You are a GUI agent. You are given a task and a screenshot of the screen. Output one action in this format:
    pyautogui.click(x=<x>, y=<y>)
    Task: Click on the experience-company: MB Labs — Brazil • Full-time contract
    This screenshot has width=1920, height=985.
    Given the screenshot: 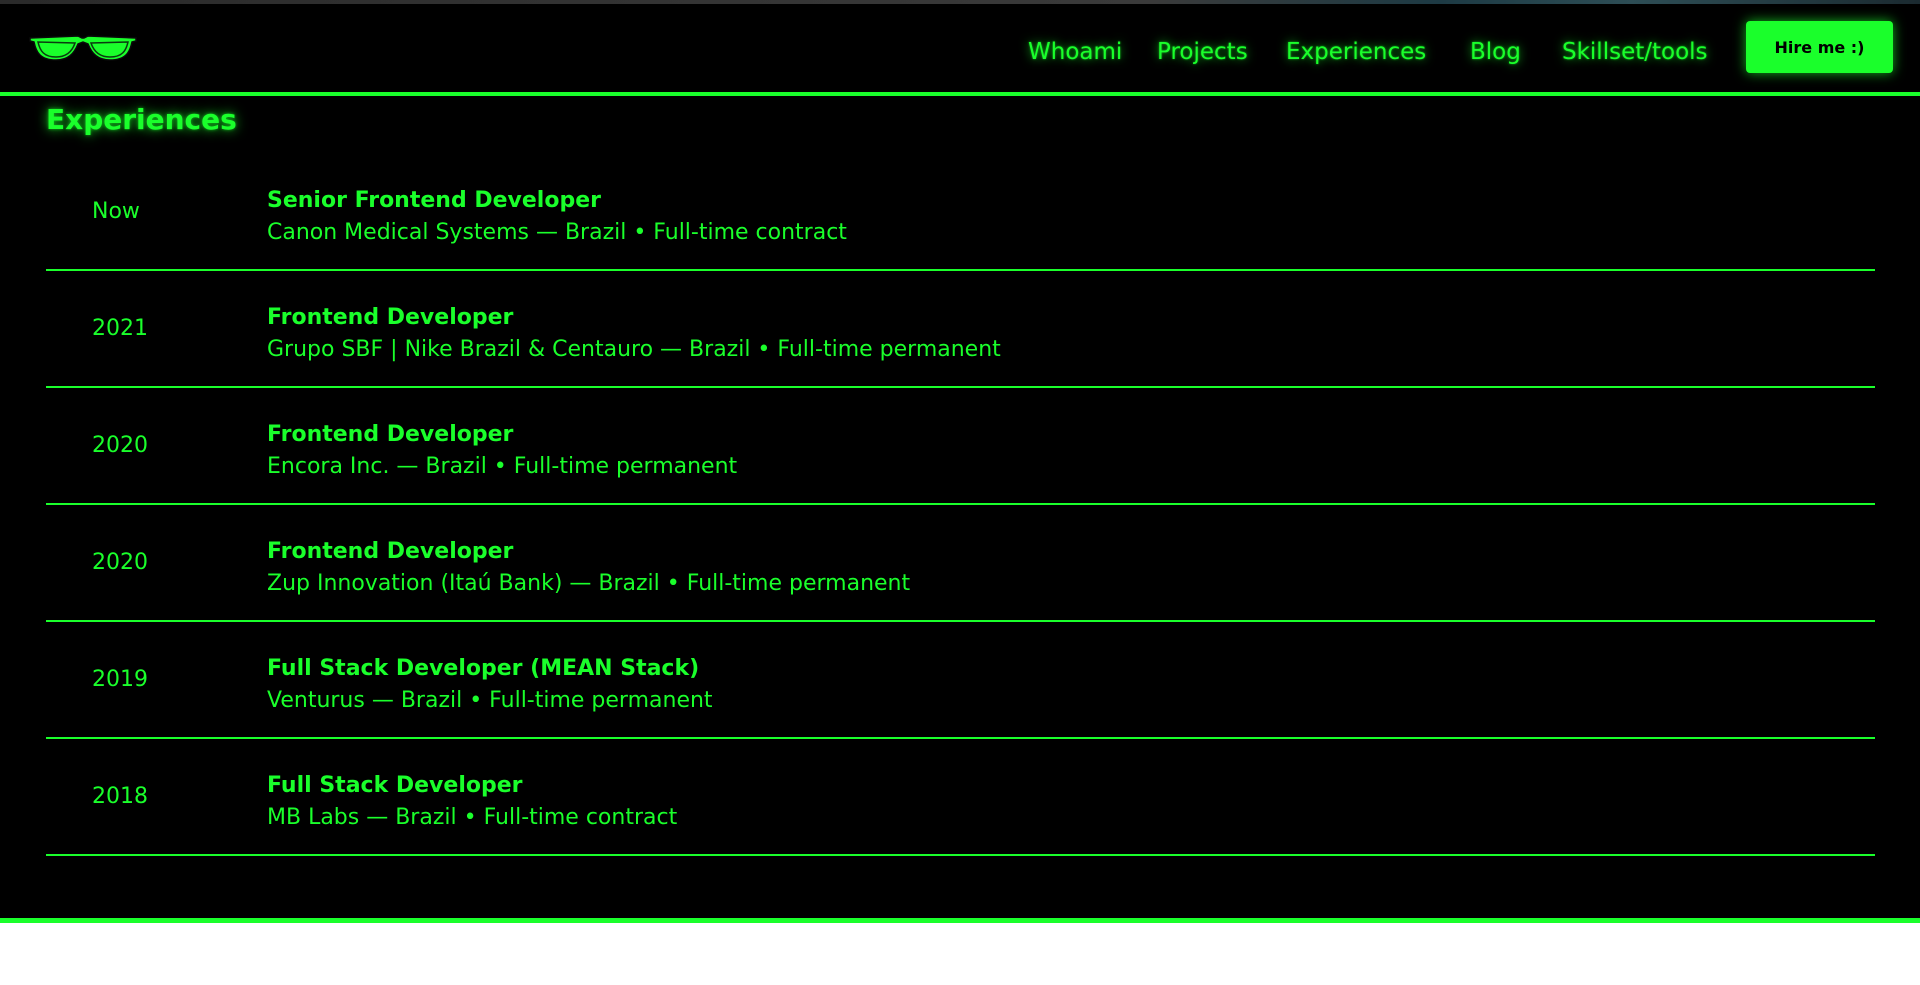 What is the action you would take?
    pyautogui.click(x=472, y=817)
    